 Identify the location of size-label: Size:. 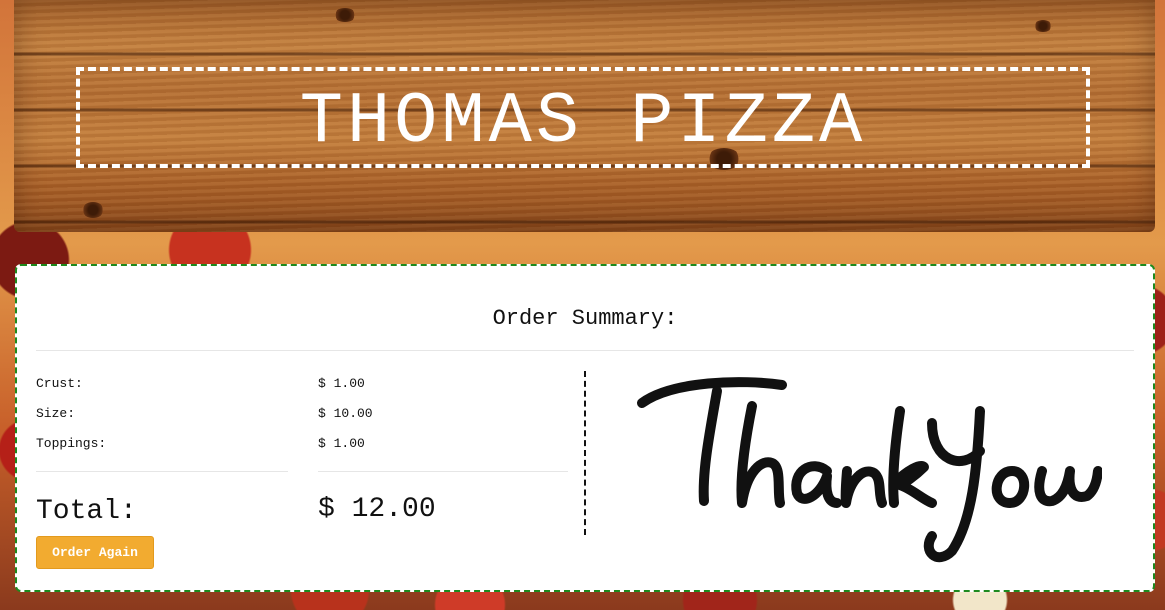
(56, 413).